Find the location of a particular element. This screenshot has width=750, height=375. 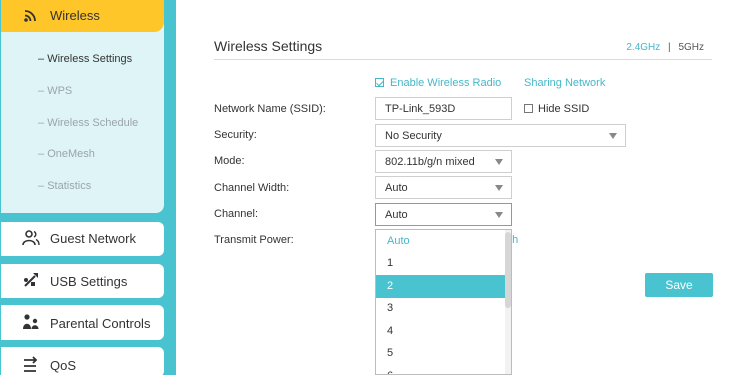

nav-label-wireless: Wireless is located at coordinates (75, 15).